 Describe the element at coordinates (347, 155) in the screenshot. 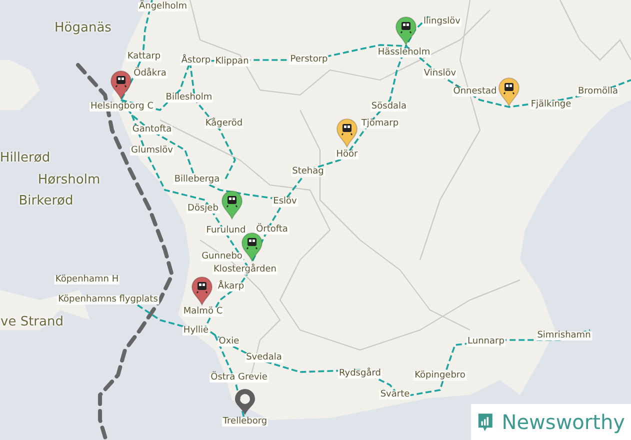

I see `station-label: Höör` at that location.